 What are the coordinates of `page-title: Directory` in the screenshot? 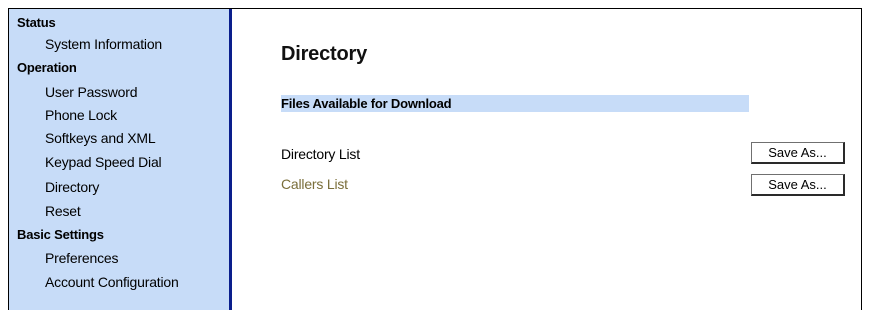 It's located at (324, 54).